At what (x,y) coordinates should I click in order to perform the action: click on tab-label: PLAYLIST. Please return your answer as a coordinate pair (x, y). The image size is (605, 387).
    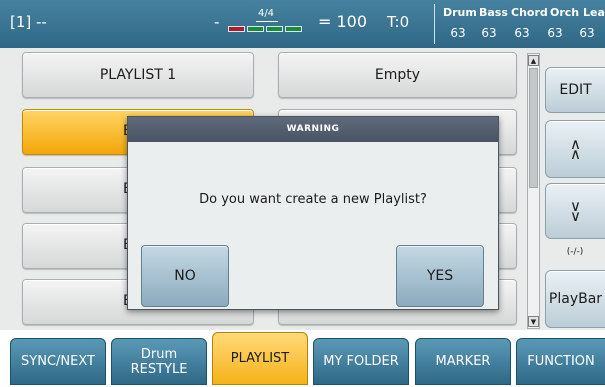
    Looking at the image, I should click on (260, 358).